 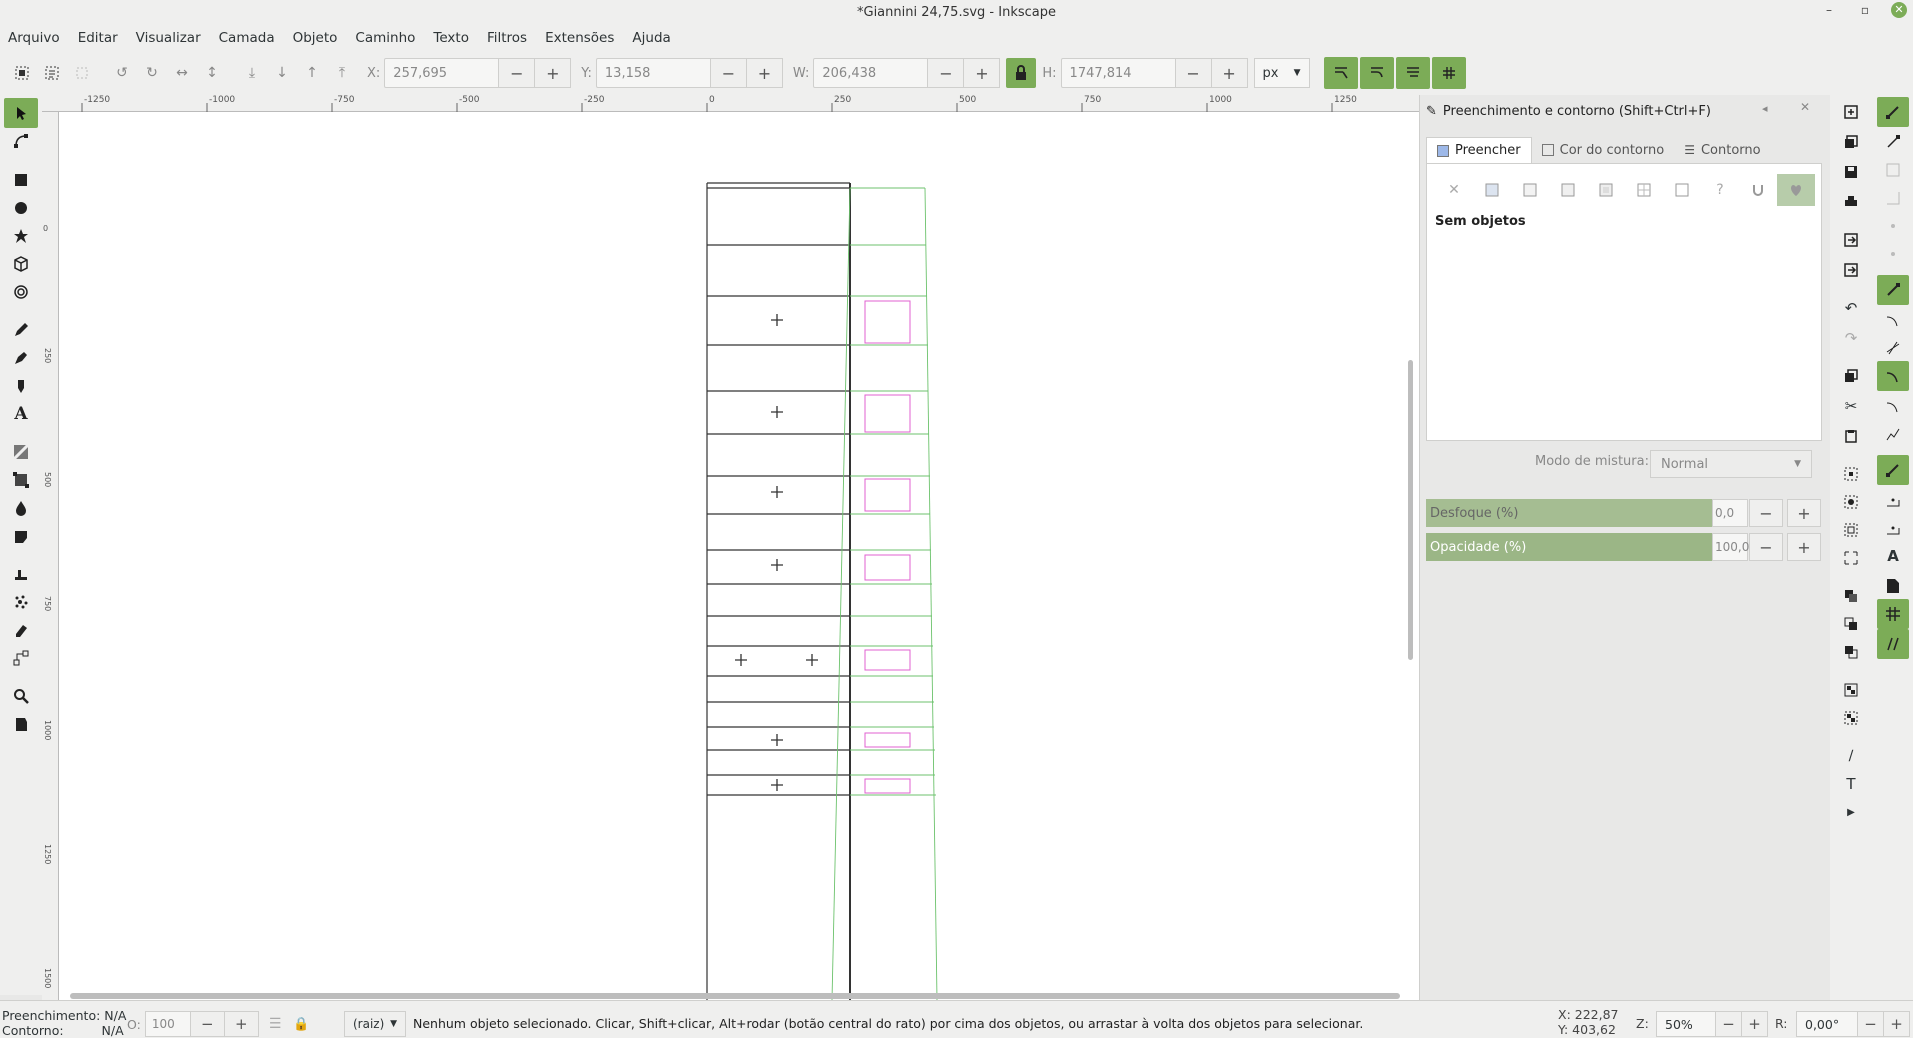 What do you see at coordinates (342, 73) in the screenshot?
I see `raise-to-top-icon: ⤒` at bounding box center [342, 73].